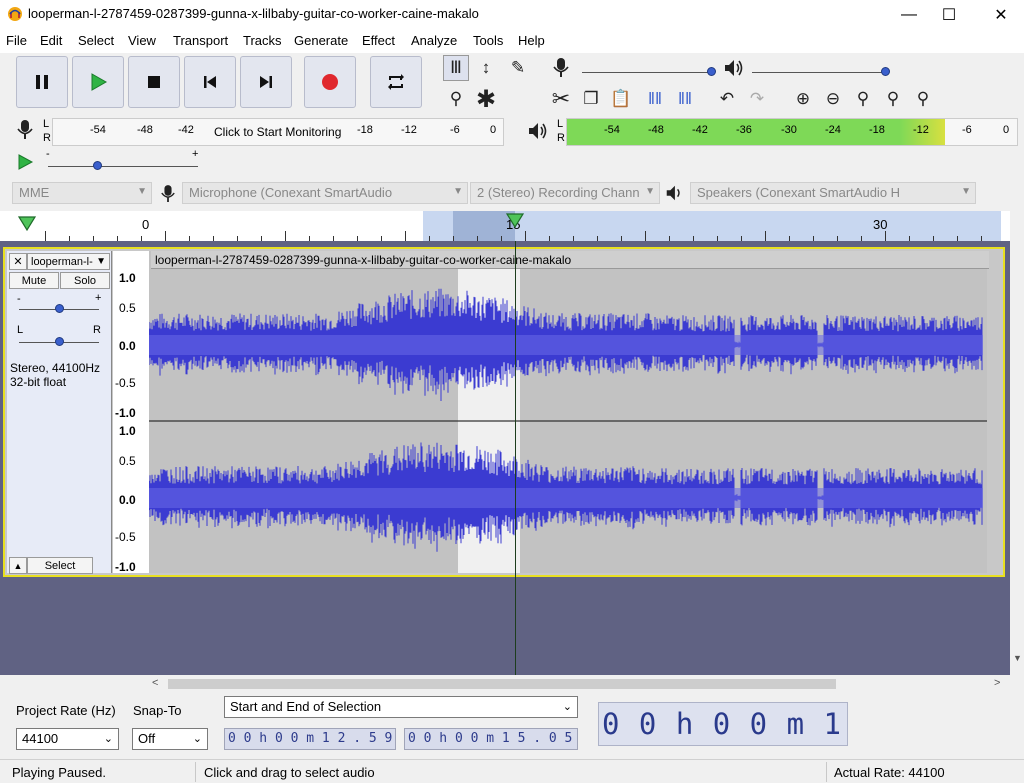 The height and width of the screenshot is (783, 1024). What do you see at coordinates (16, 40) in the screenshot?
I see `menu-file: File` at bounding box center [16, 40].